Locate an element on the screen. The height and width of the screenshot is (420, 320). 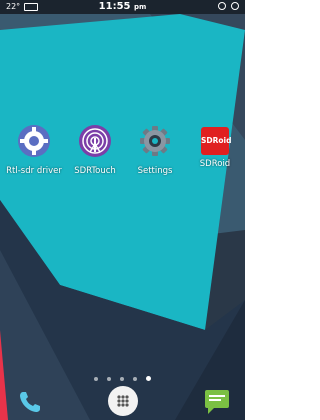
clock: 11:55 pm is located at coordinates (122, 7).